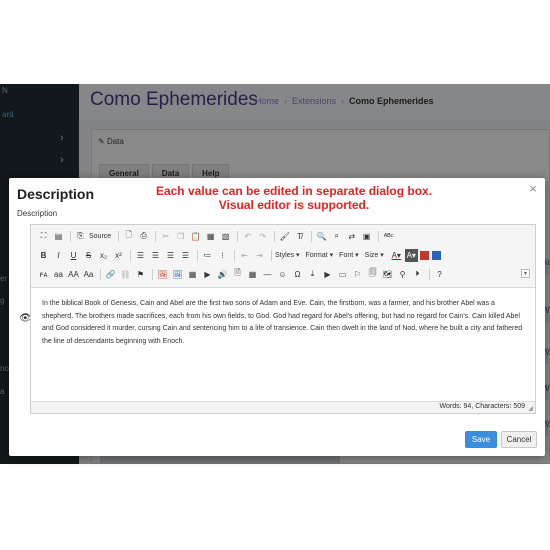 The width and height of the screenshot is (550, 550). I want to click on cut-icon: ✂, so click(165, 236).